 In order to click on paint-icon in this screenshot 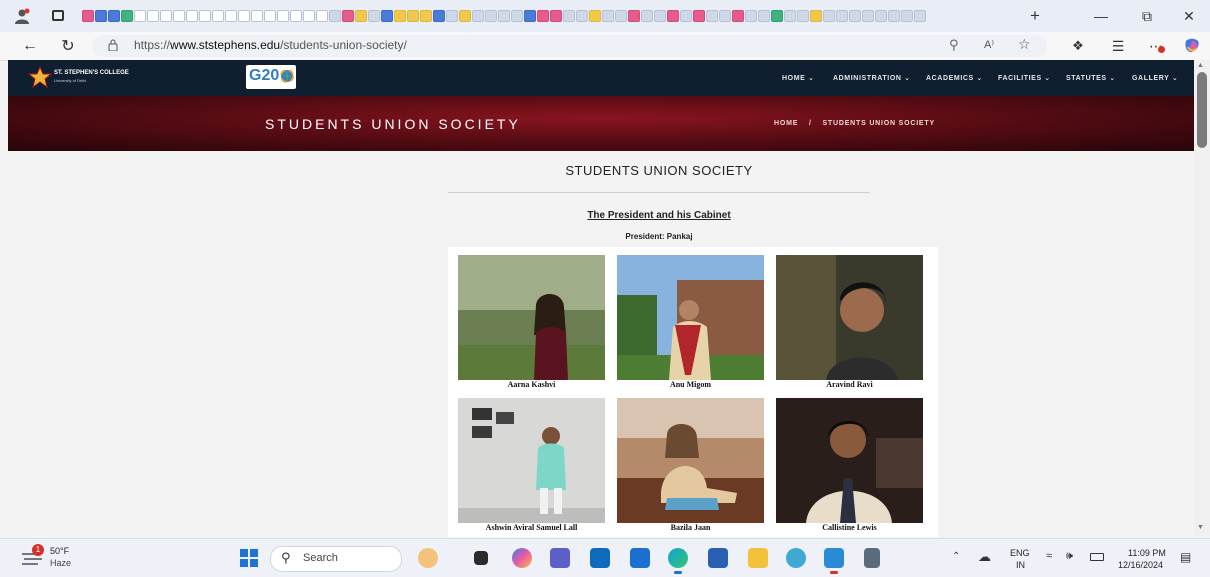, I will do `click(796, 558)`.